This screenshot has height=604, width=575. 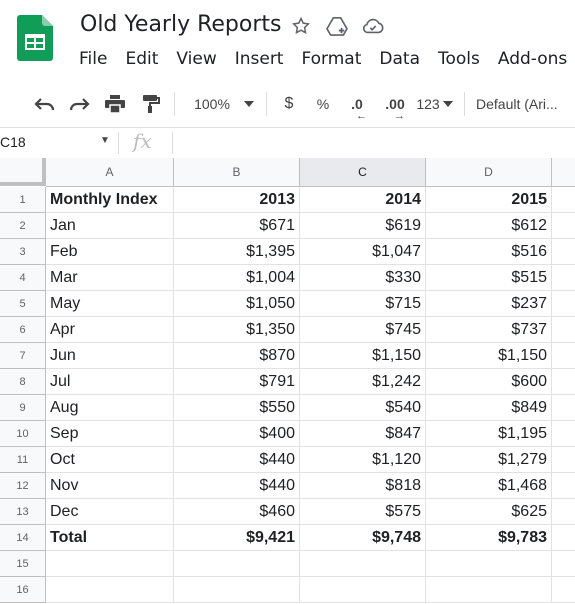 I want to click on table-cell: $540, so click(x=363, y=408).